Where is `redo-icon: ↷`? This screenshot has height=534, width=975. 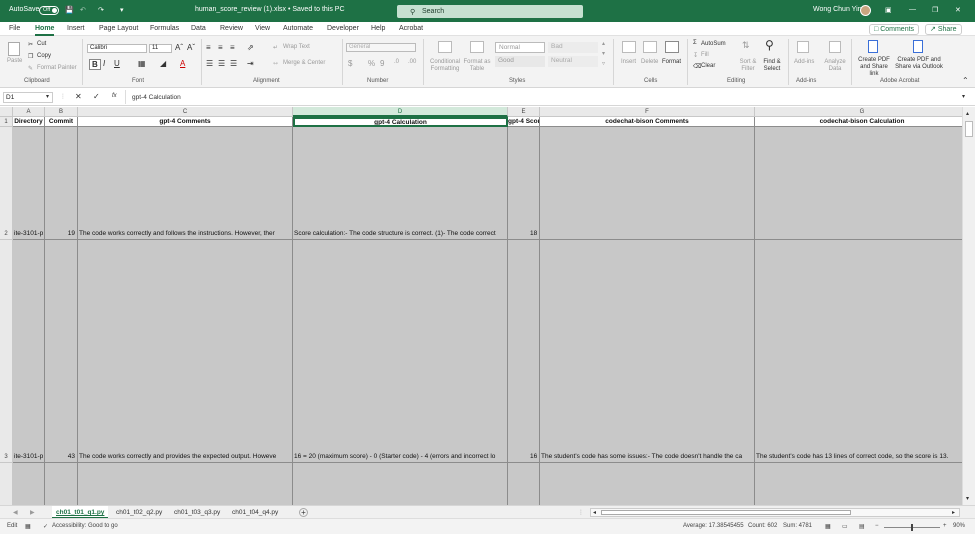 redo-icon: ↷ is located at coordinates (101, 10).